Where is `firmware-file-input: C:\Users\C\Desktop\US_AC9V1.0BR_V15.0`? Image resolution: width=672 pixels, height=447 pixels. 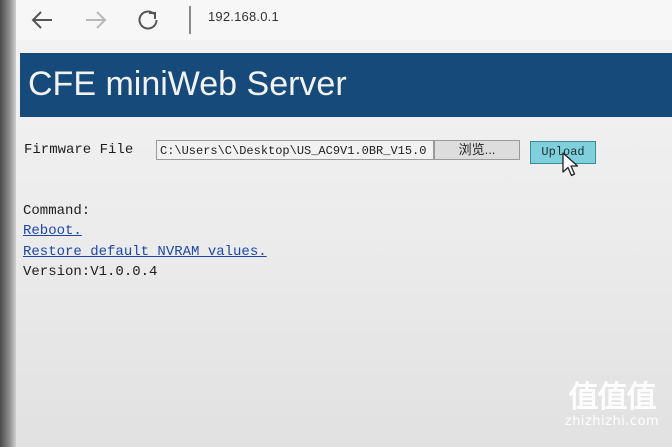
firmware-file-input: C:\Users\C\Desktop\US_AC9V1.0BR_V15.0 is located at coordinates (295, 150).